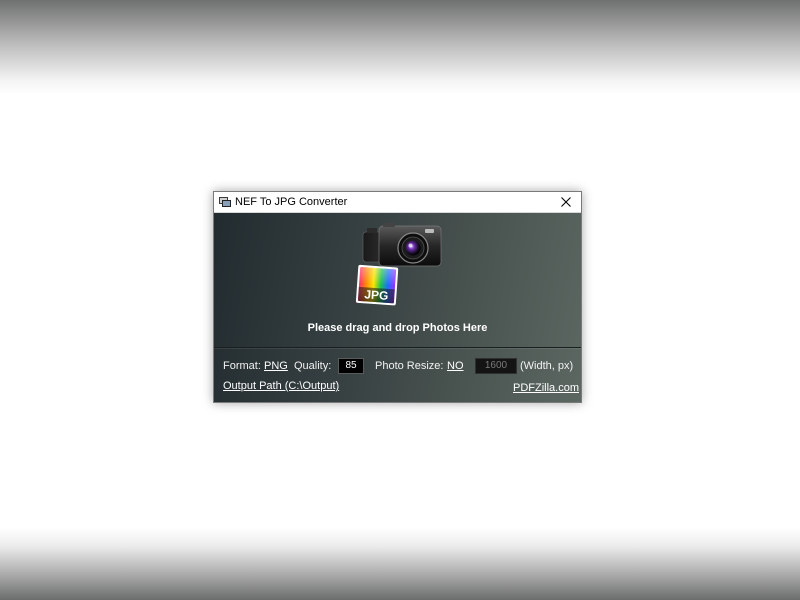  What do you see at coordinates (225, 202) in the screenshot?
I see `app-icon` at bounding box center [225, 202].